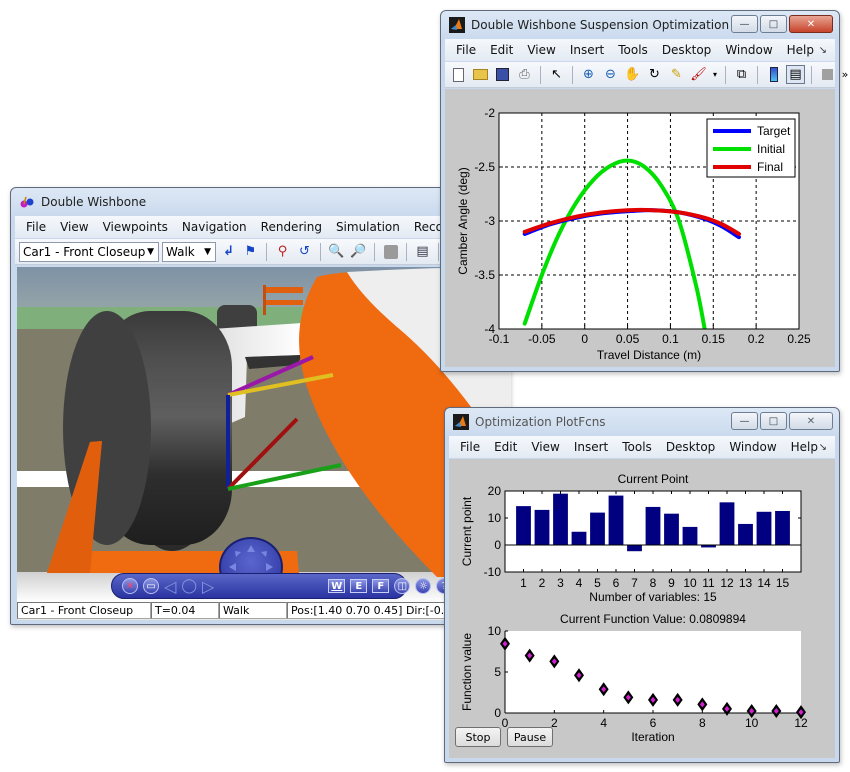 The width and height of the screenshot is (850, 772). I want to click on save-icon, so click(502, 74).